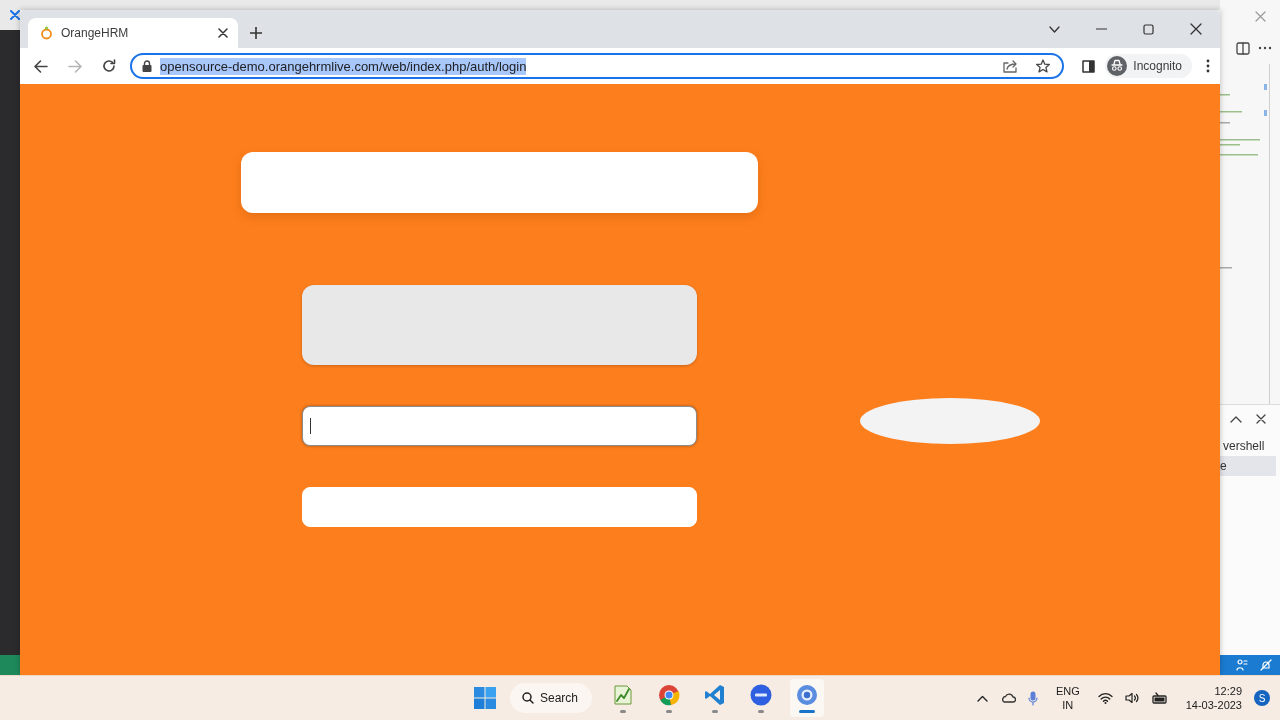 This screenshot has height=720, width=1280. Describe the element at coordinates (1054, 29) in the screenshot. I see `chevron-down-icon` at that location.